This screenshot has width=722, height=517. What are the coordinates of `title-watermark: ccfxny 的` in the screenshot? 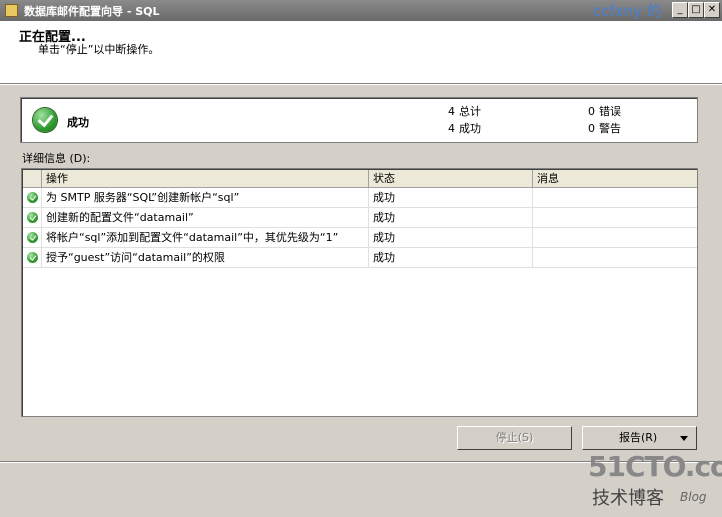 It's located at (627, 11).